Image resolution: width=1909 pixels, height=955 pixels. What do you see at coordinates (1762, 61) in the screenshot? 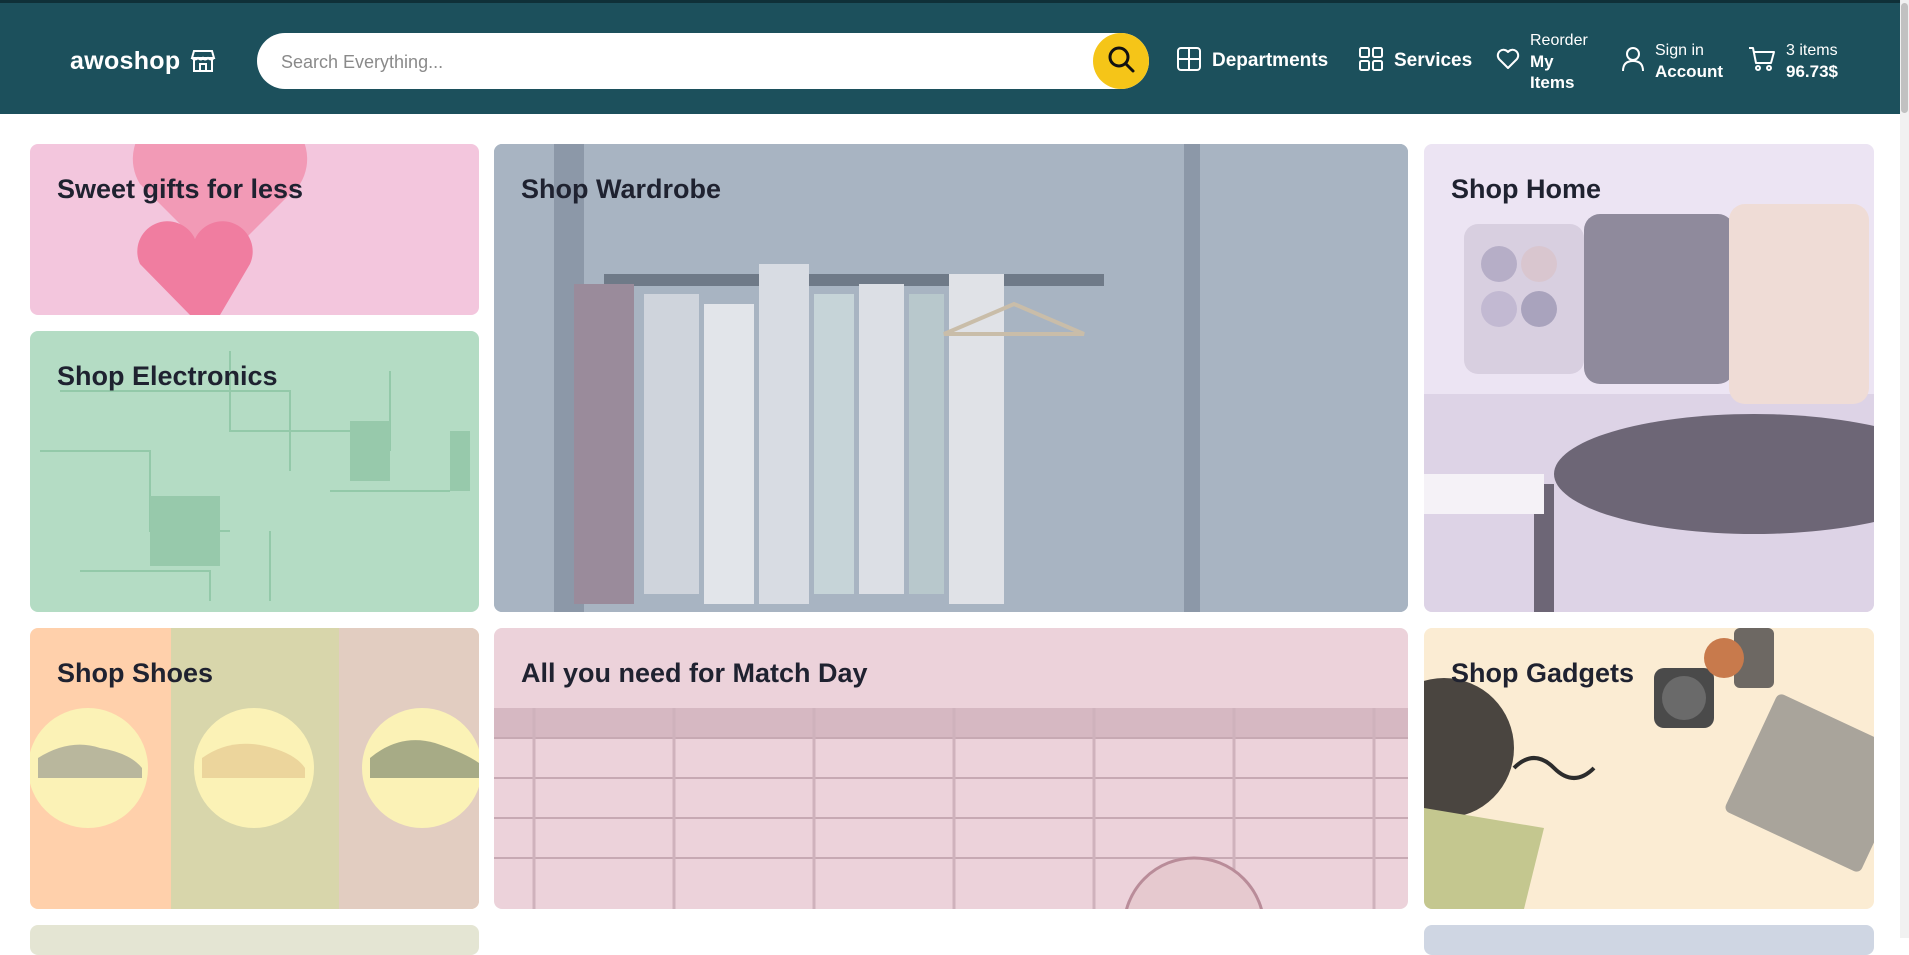
I see `cart-icon` at bounding box center [1762, 61].